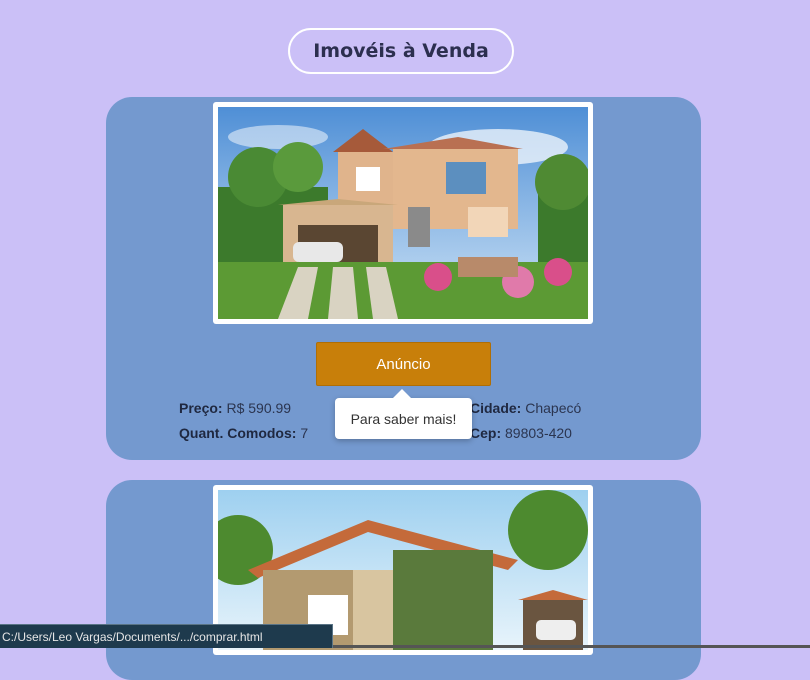 The width and height of the screenshot is (810, 680). What do you see at coordinates (238, 433) in the screenshot?
I see `rooms-label: Quant. Comodos:` at bounding box center [238, 433].